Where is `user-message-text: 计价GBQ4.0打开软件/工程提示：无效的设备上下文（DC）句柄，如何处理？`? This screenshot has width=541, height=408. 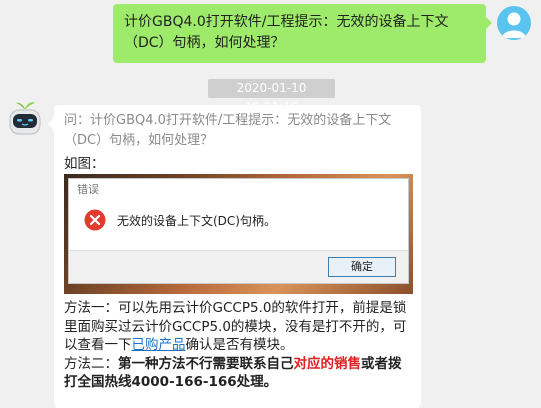 user-message-text: 计价GBQ4.0打开软件/工程提示：无效的设备上下文（DC）句柄，如何处理？ is located at coordinates (286, 32).